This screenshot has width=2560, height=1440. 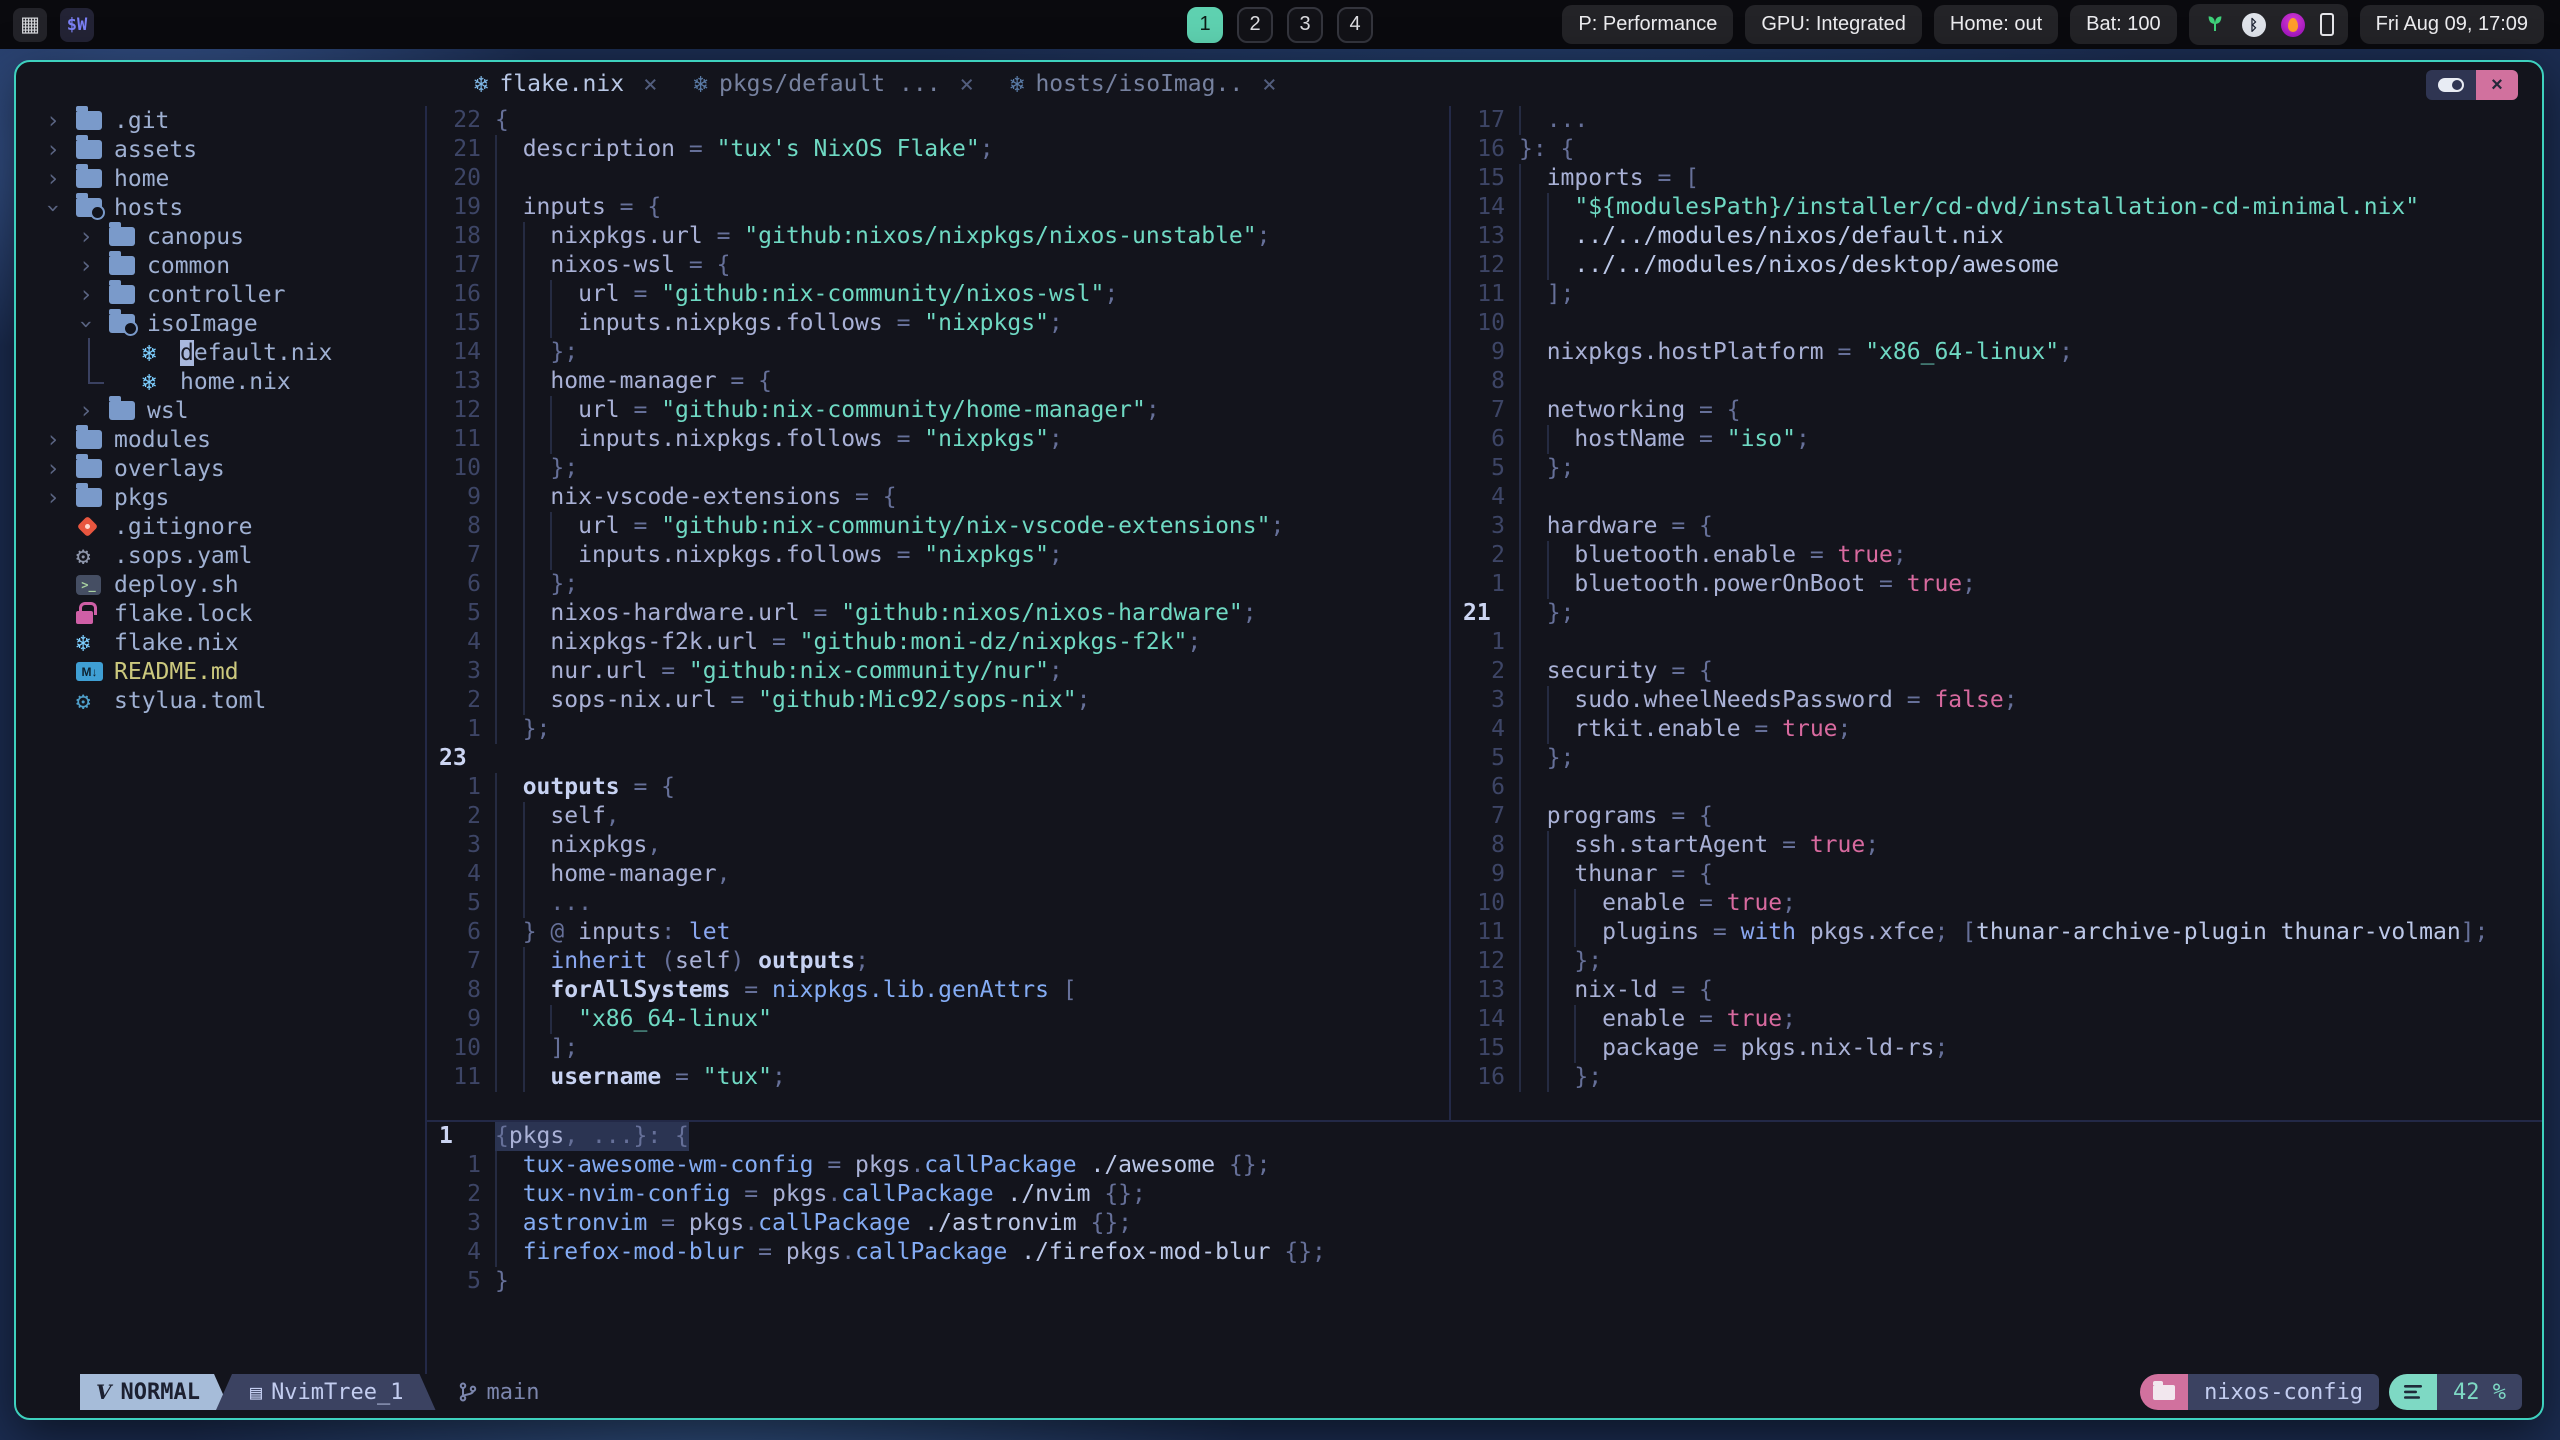 I want to click on iso-default-nix-line: 9 nixpkgs.hostPlatform = "x86_64-linux";, so click(x=2000, y=352).